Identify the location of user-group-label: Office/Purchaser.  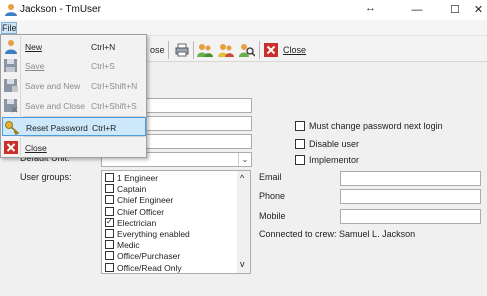
(149, 256).